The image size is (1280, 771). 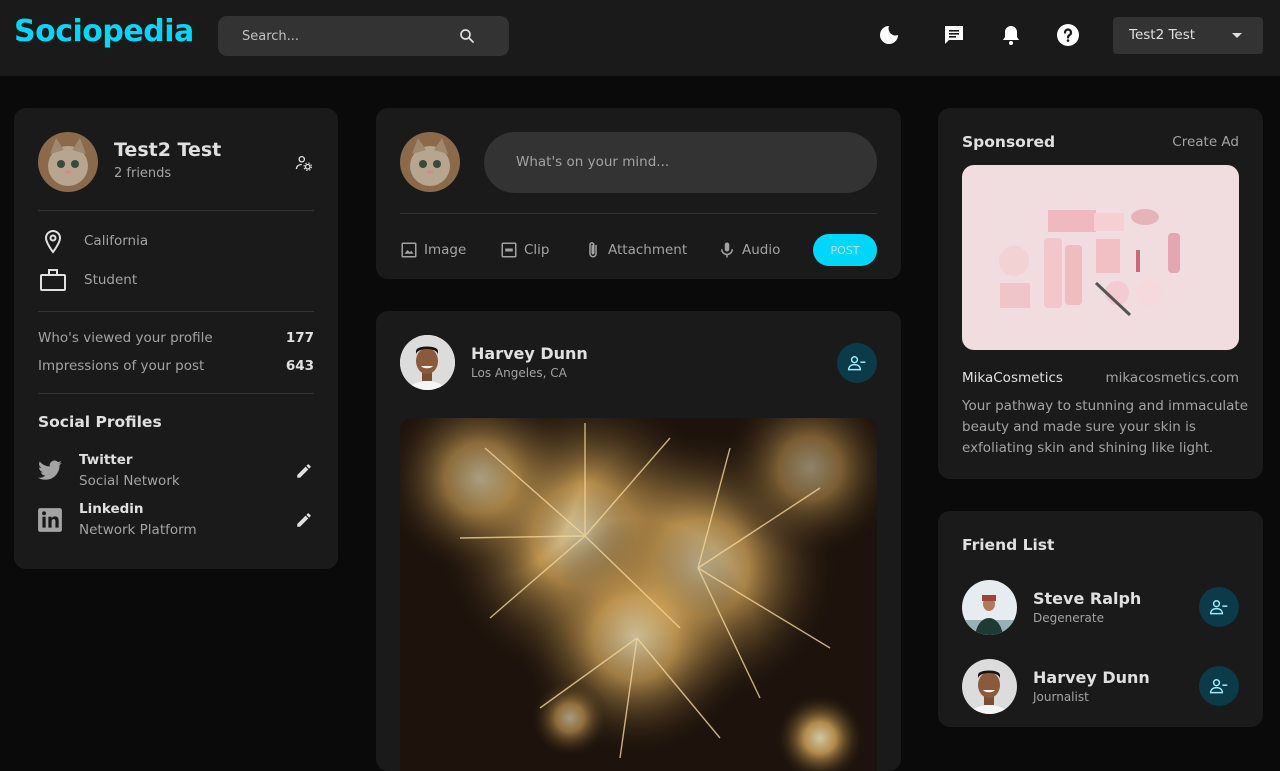 What do you see at coordinates (1237, 35) in the screenshot?
I see `chevron-down-icon` at bounding box center [1237, 35].